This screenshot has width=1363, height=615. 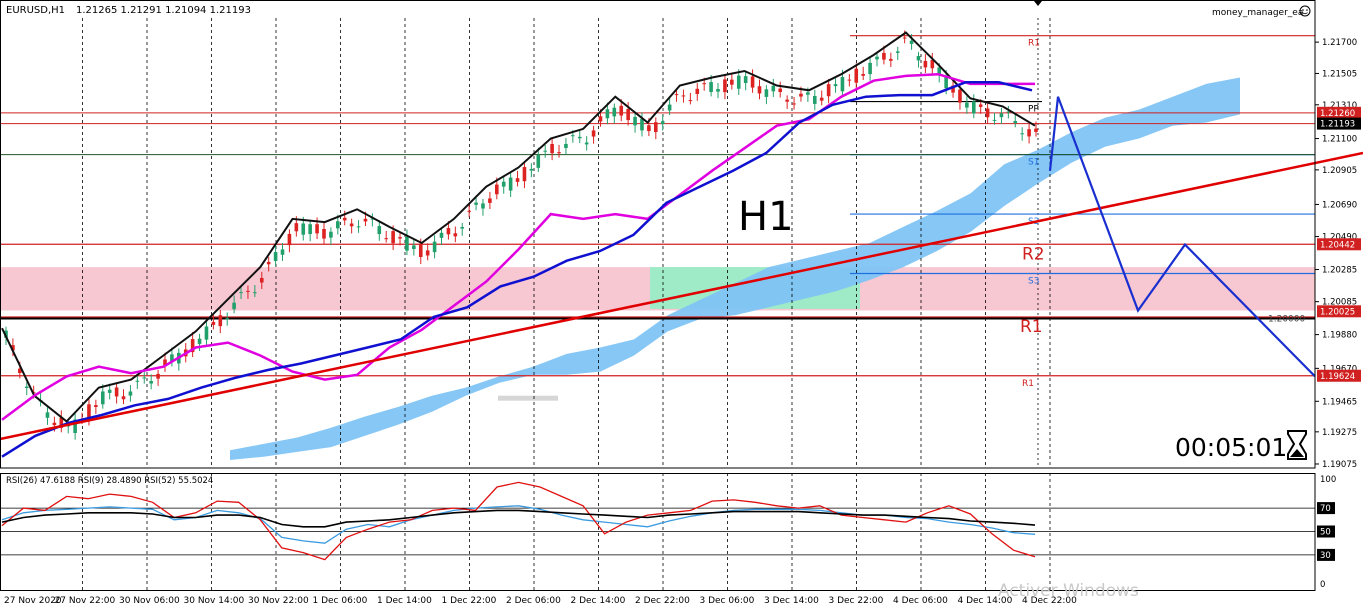 I want to click on y-tick-label: 1.19465, so click(x=1339, y=402).